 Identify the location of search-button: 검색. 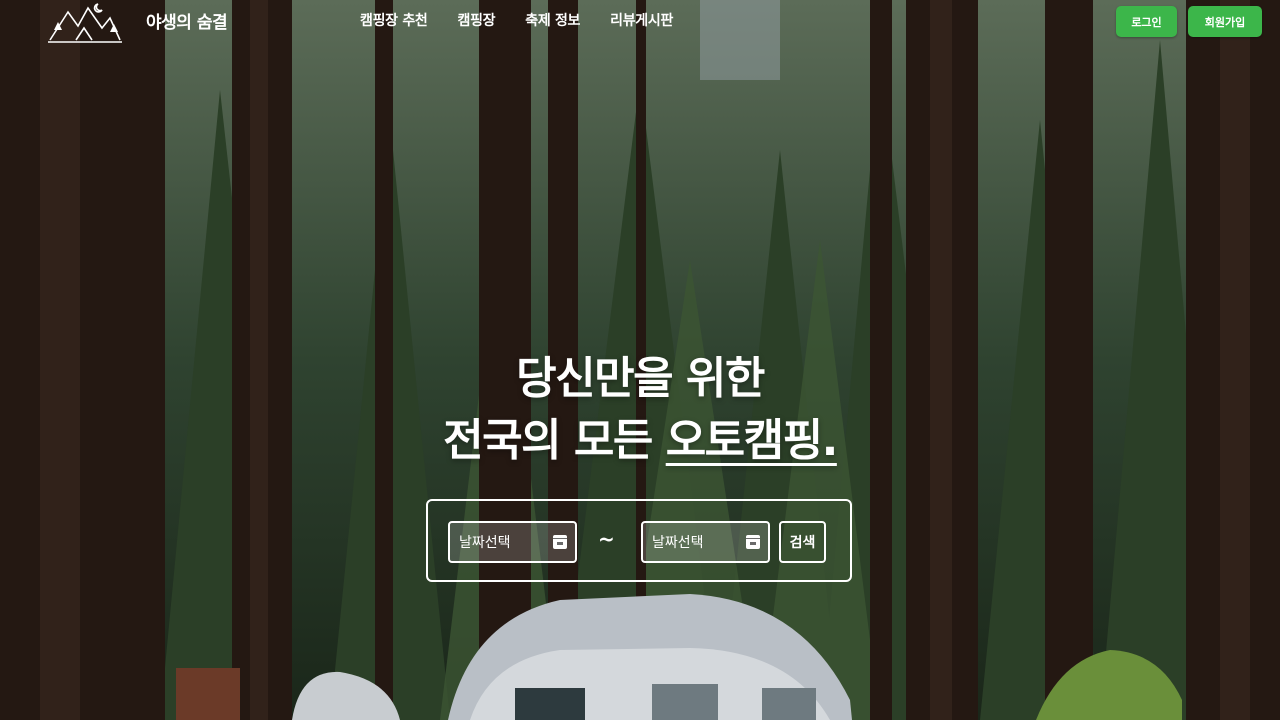
(802, 542).